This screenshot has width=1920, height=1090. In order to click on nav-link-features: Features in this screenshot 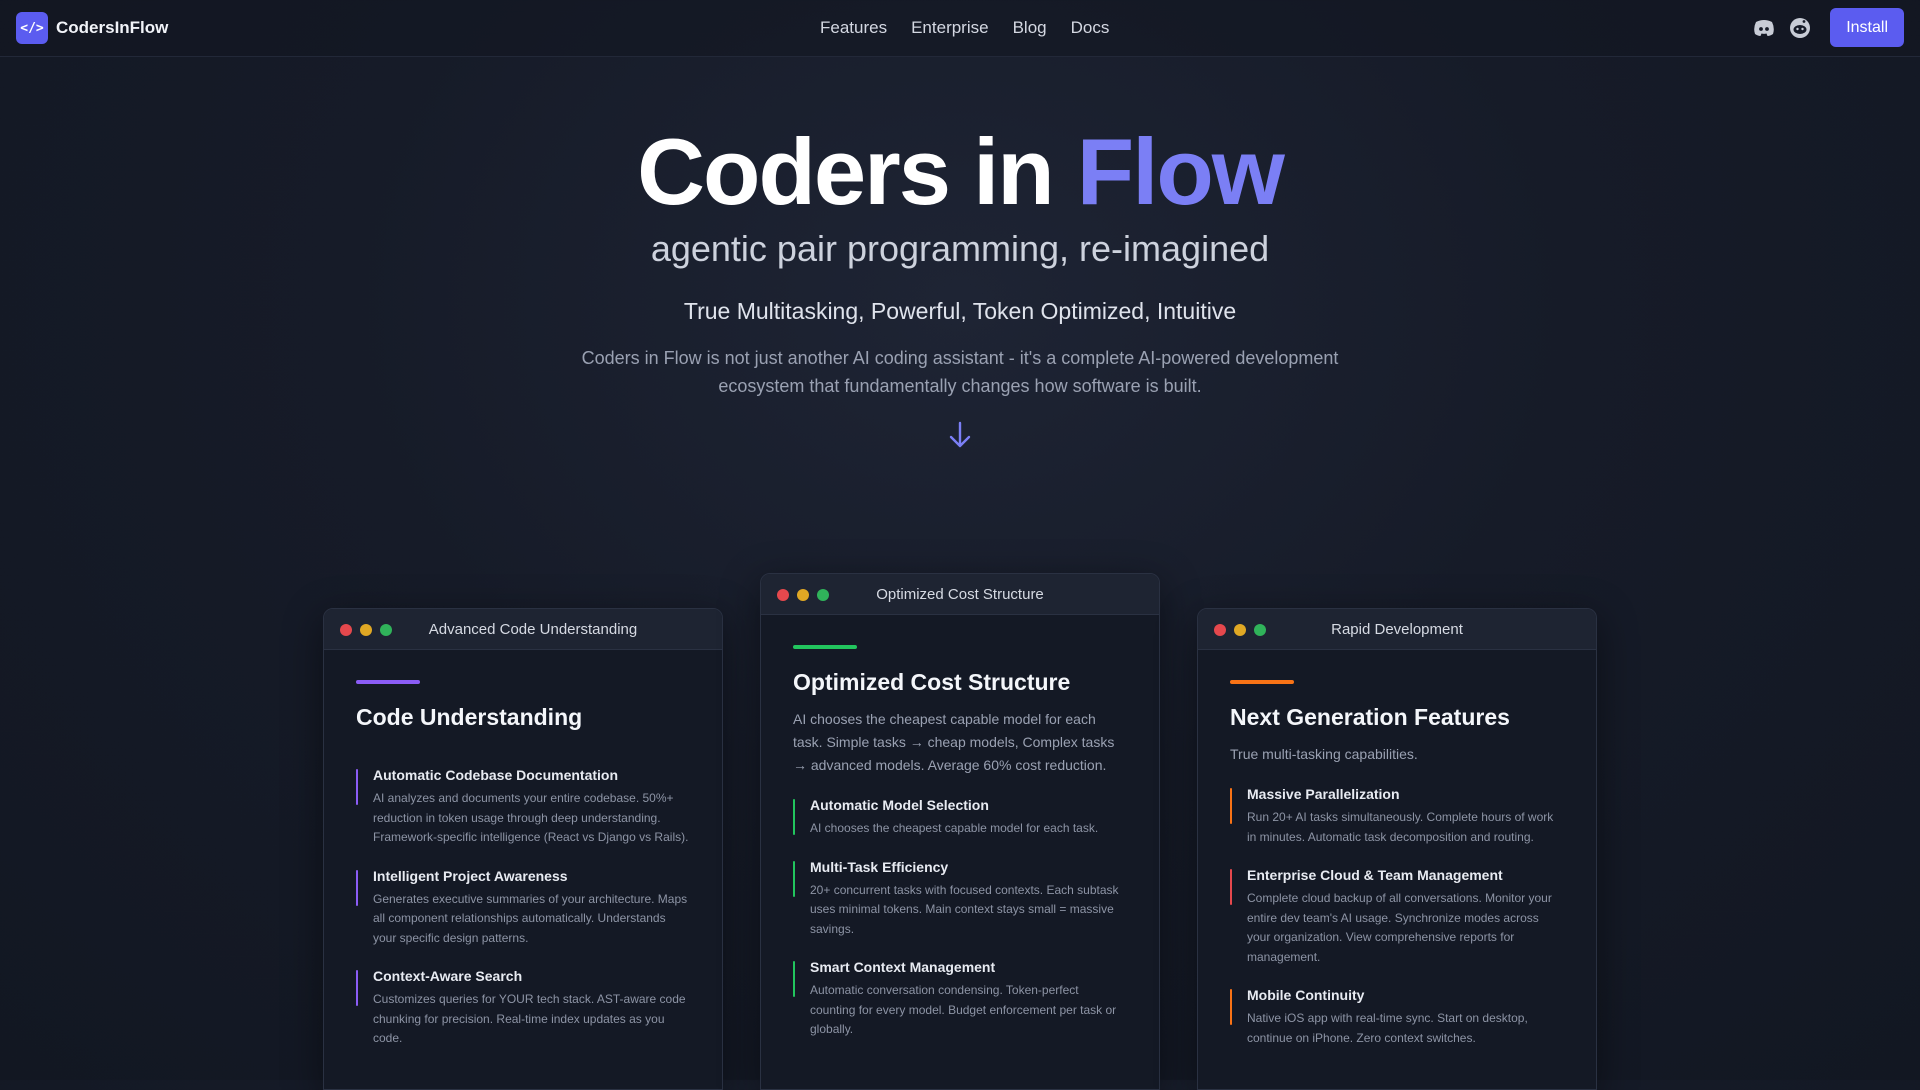, I will do `click(853, 28)`.